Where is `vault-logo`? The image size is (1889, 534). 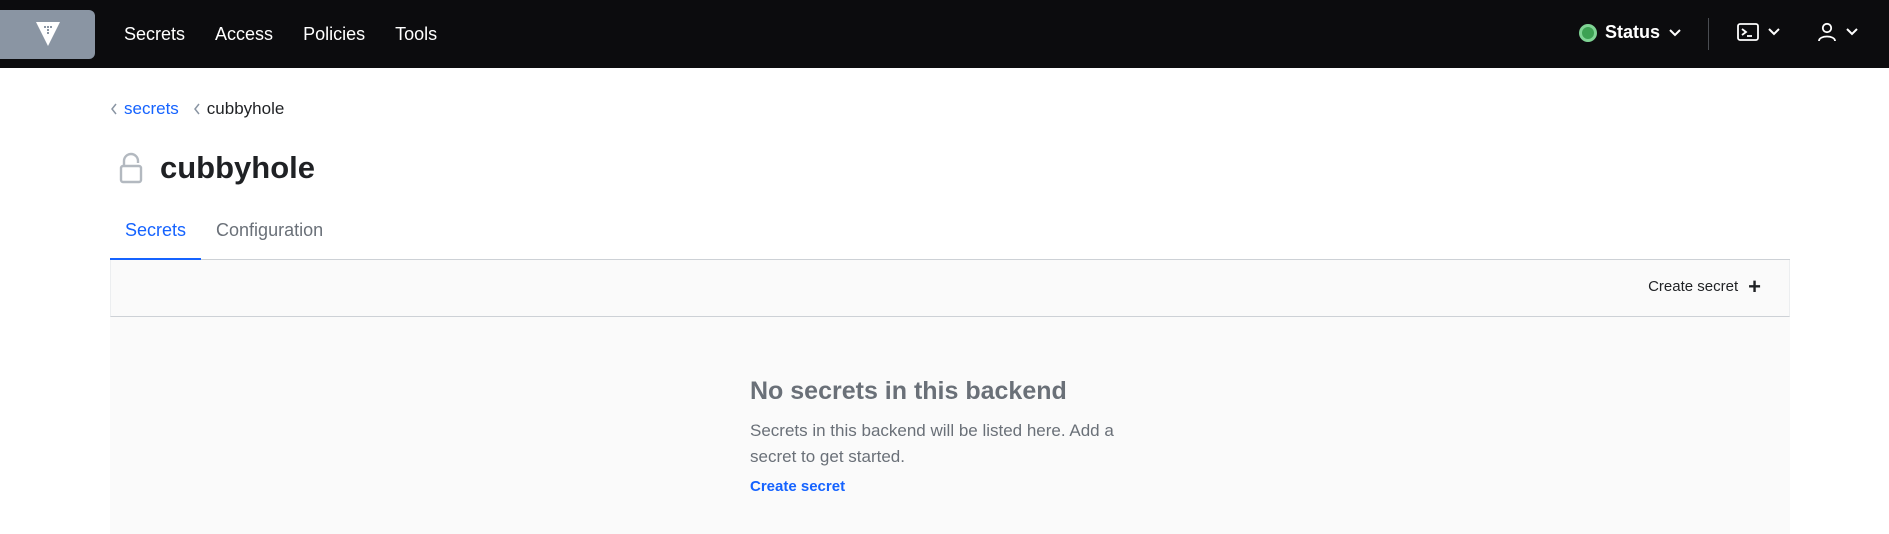 vault-logo is located at coordinates (47, 34).